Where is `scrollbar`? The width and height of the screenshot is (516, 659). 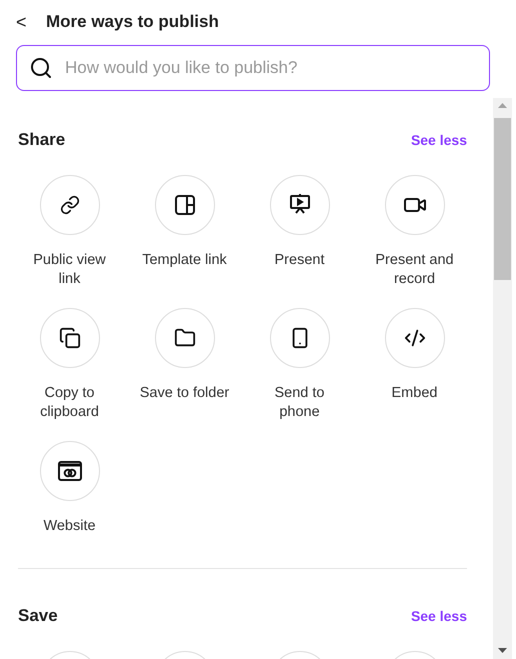
scrollbar is located at coordinates (502, 378).